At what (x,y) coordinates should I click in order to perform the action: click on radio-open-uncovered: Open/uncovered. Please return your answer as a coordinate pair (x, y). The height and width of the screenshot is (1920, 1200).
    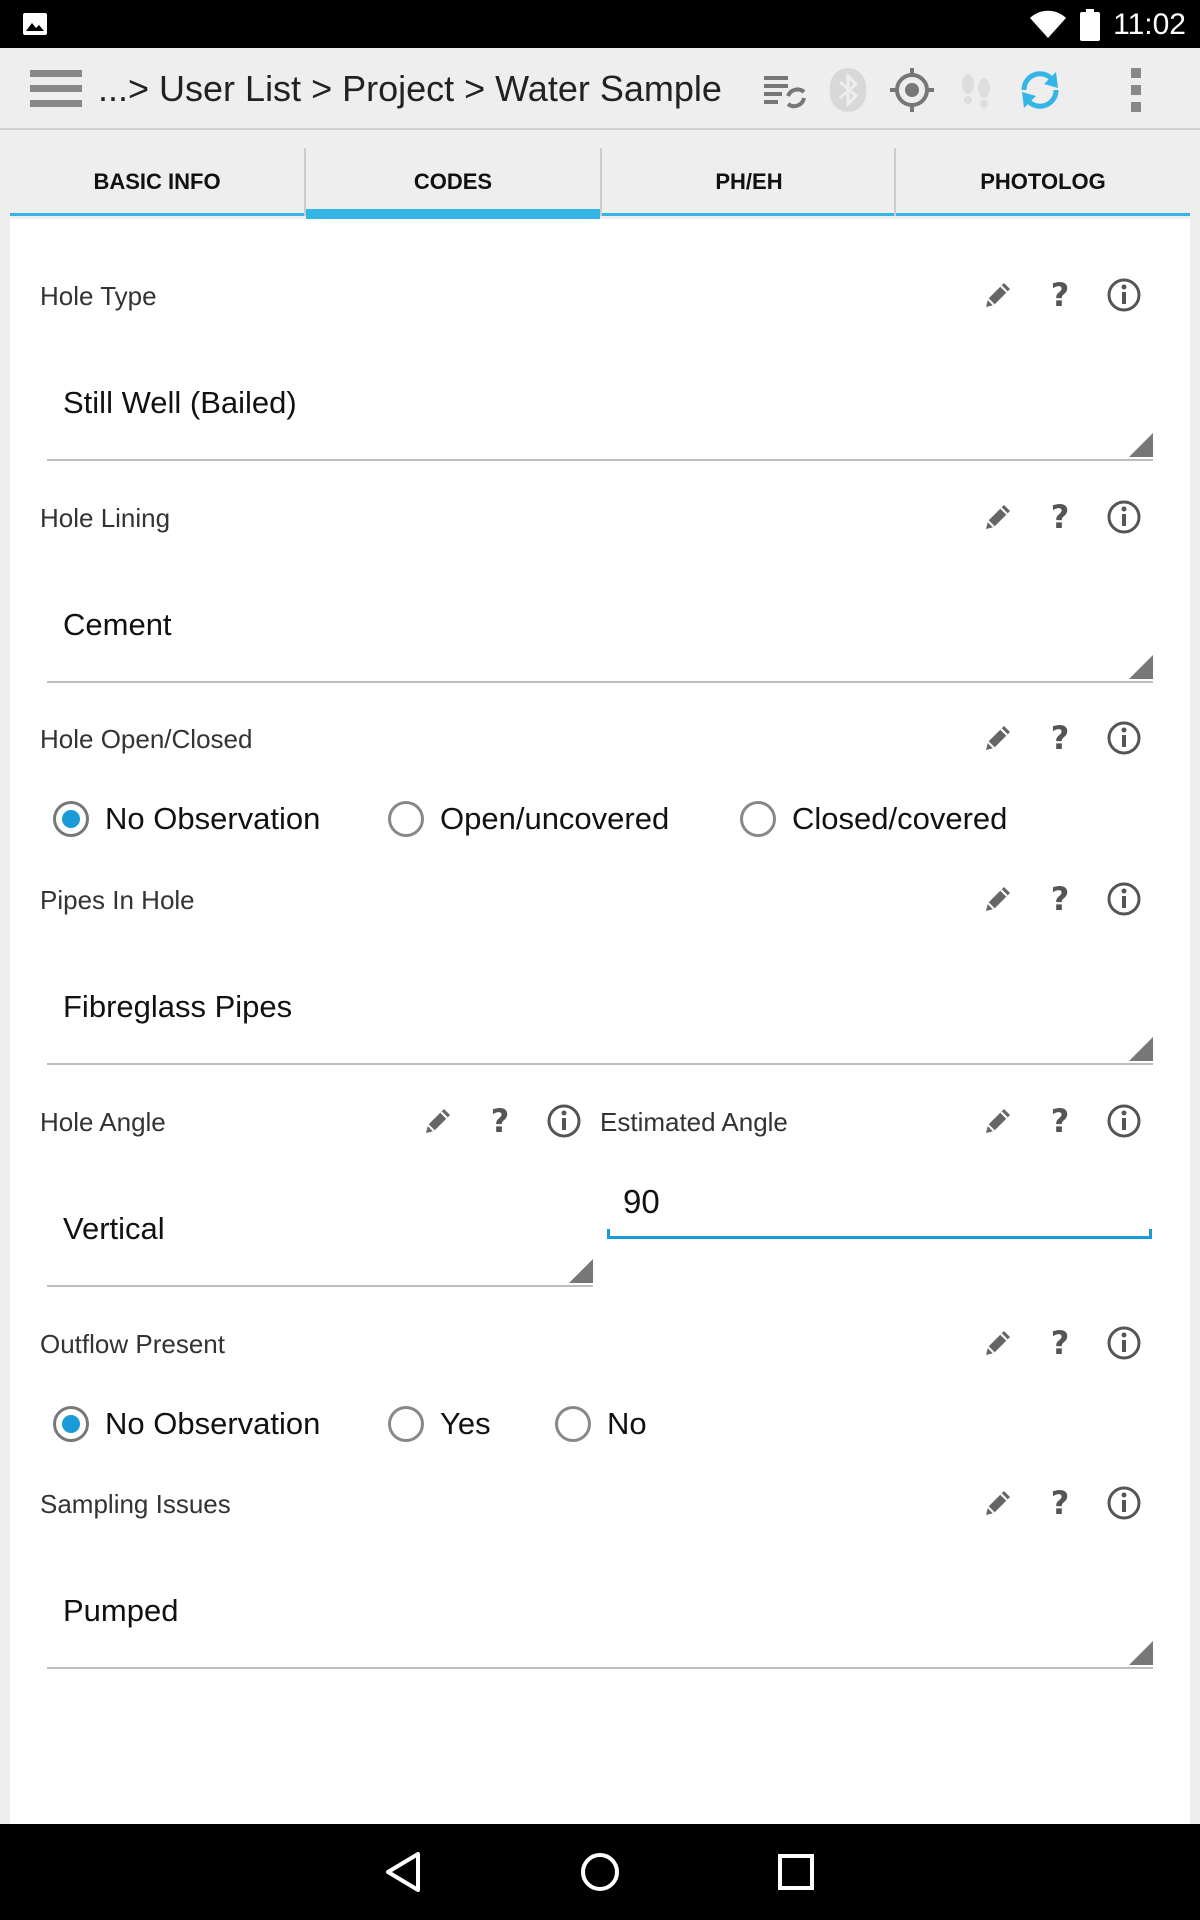
    Looking at the image, I should click on (528, 819).